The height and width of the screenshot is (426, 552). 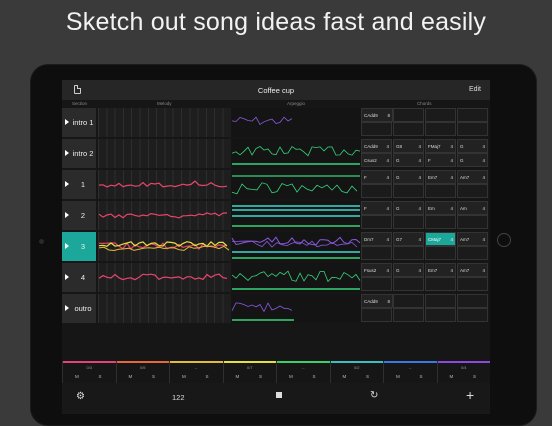 I want to click on chord-cell: Fsus2 4, so click(x=376, y=270).